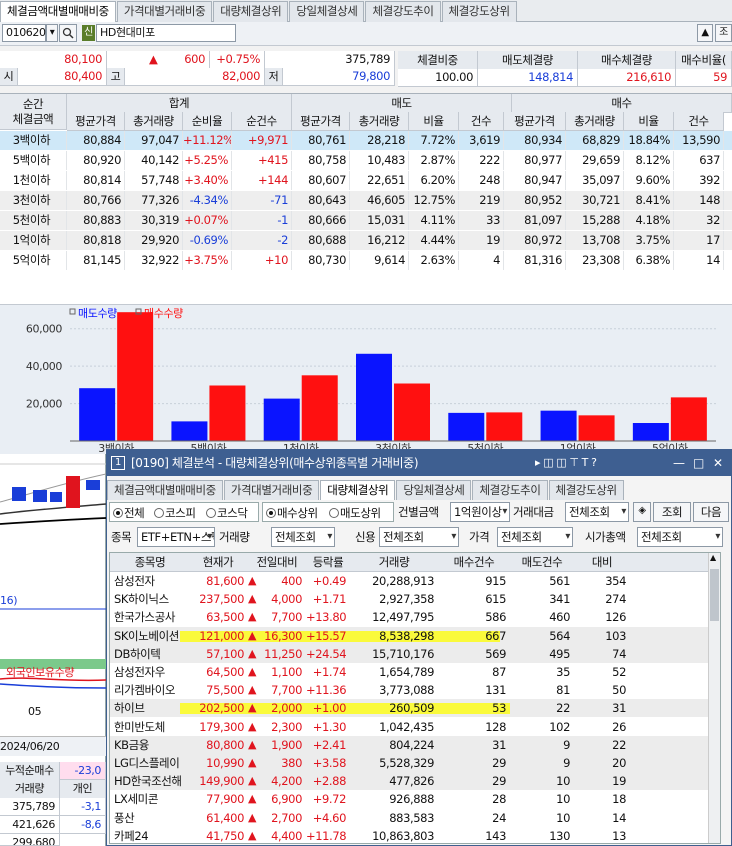 This screenshot has height=846, width=732. I want to click on list-scrollbar: ▲, so click(714, 698).